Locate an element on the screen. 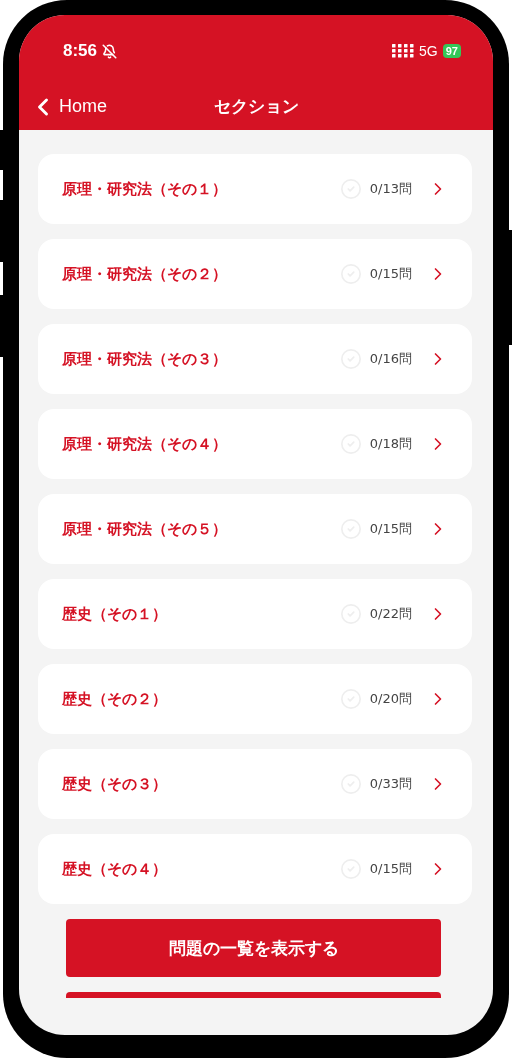  question-count: 0/20問 is located at coordinates (390, 699).